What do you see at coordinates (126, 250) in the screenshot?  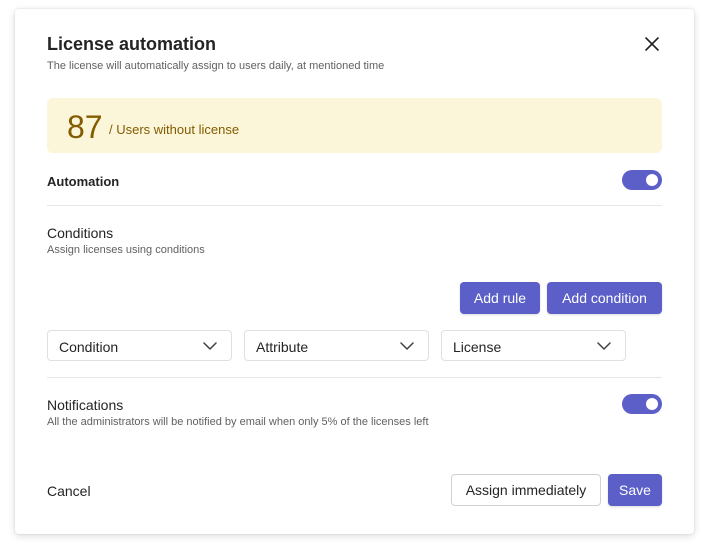 I see `conditions-description: Assign licenses using conditions` at bounding box center [126, 250].